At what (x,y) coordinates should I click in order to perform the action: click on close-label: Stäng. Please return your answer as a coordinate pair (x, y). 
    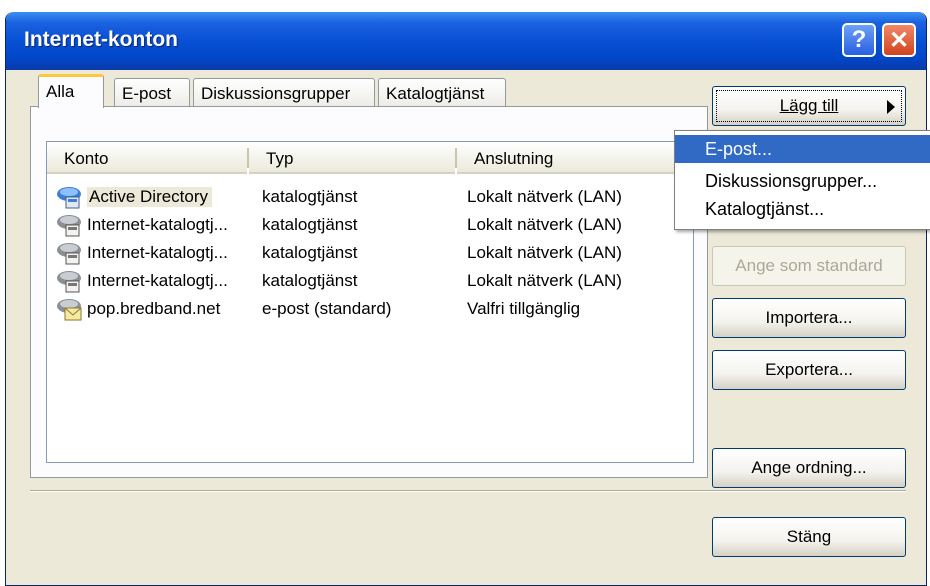
    Looking at the image, I should click on (809, 536).